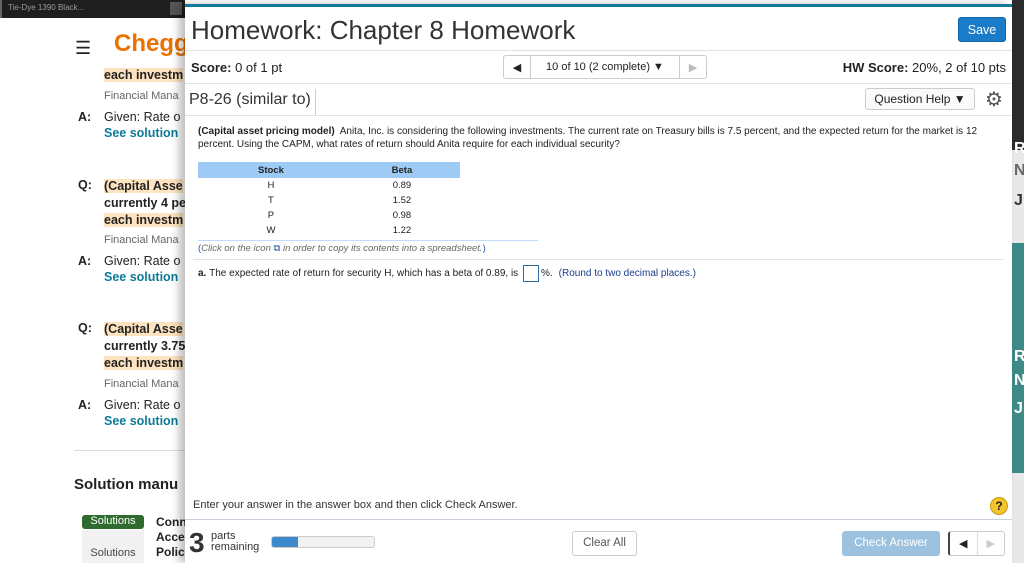 This screenshot has width=1024, height=563. Describe the element at coordinates (339, 185) in the screenshot. I see `table-row: H 0.89` at that location.